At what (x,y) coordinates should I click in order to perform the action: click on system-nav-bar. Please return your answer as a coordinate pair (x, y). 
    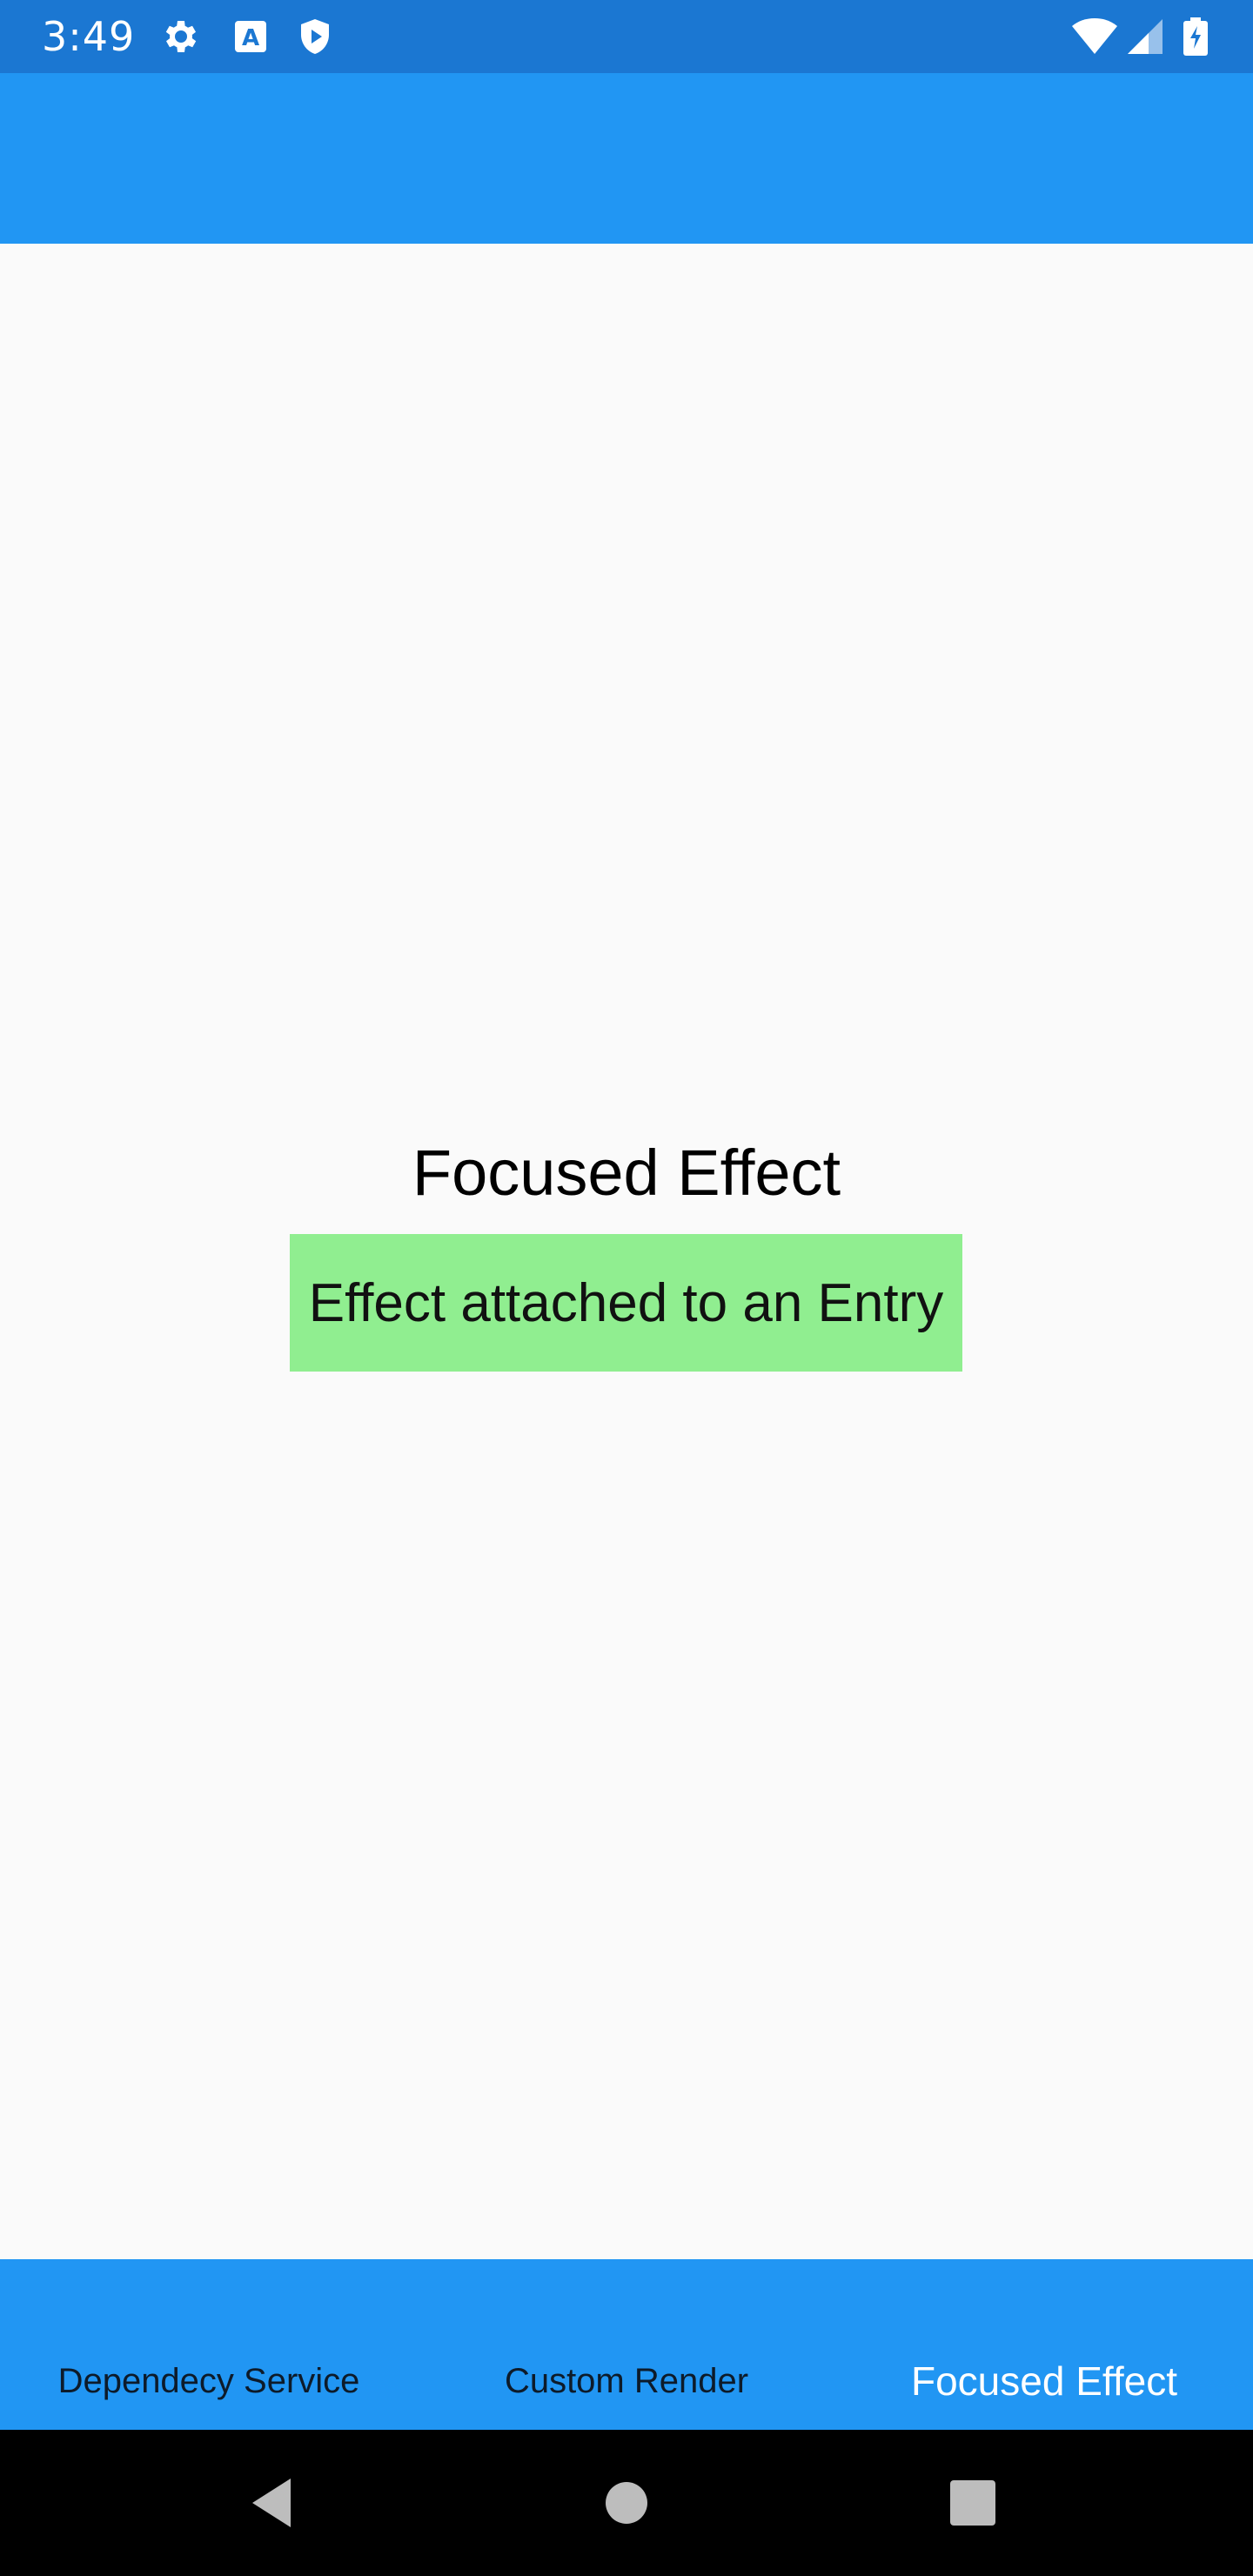
    Looking at the image, I should click on (626, 2503).